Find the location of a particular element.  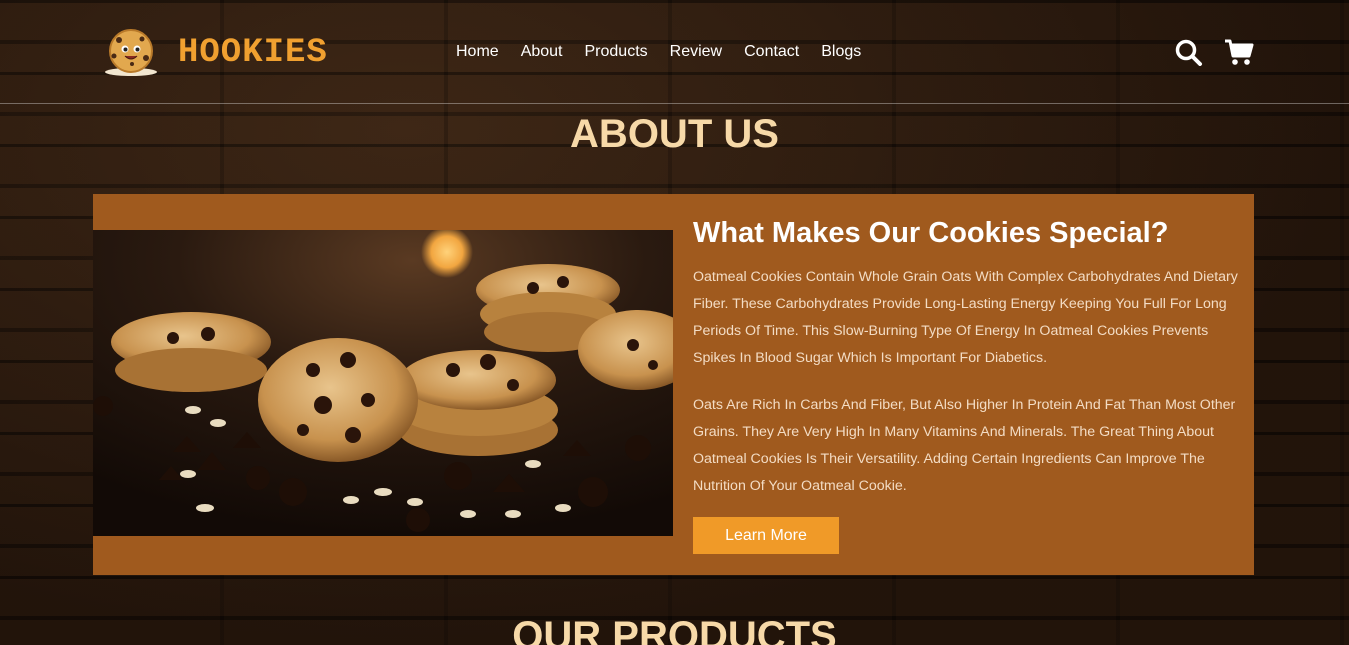

brand: HOOKIES is located at coordinates (215, 53).